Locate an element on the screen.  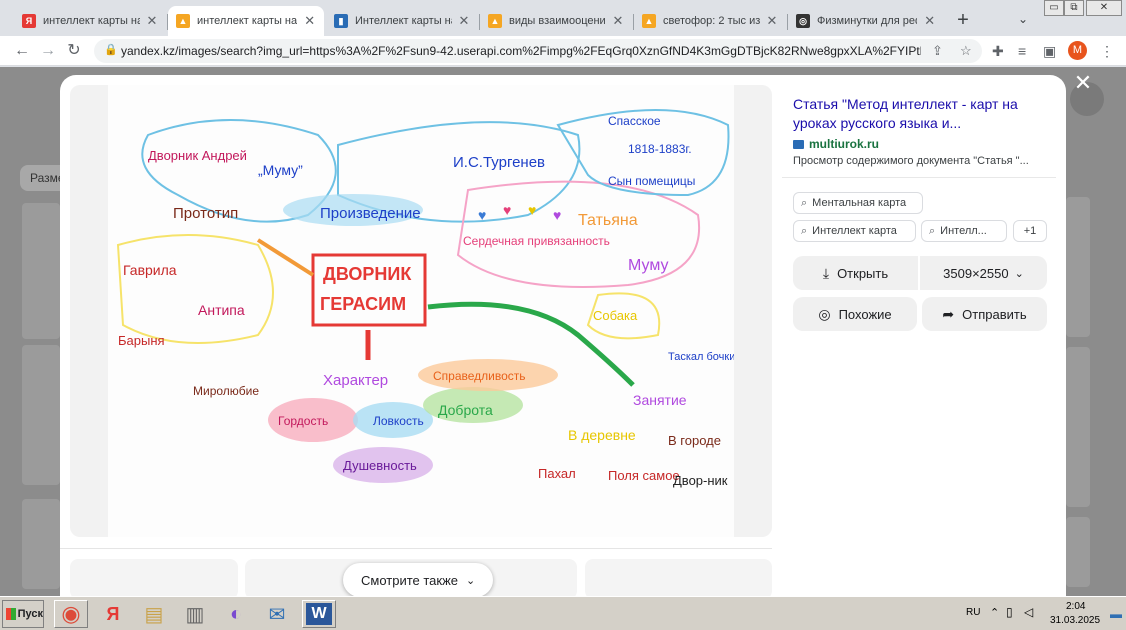
tag-chip: ⌕ Ментальная карта is located at coordinates (858, 203).